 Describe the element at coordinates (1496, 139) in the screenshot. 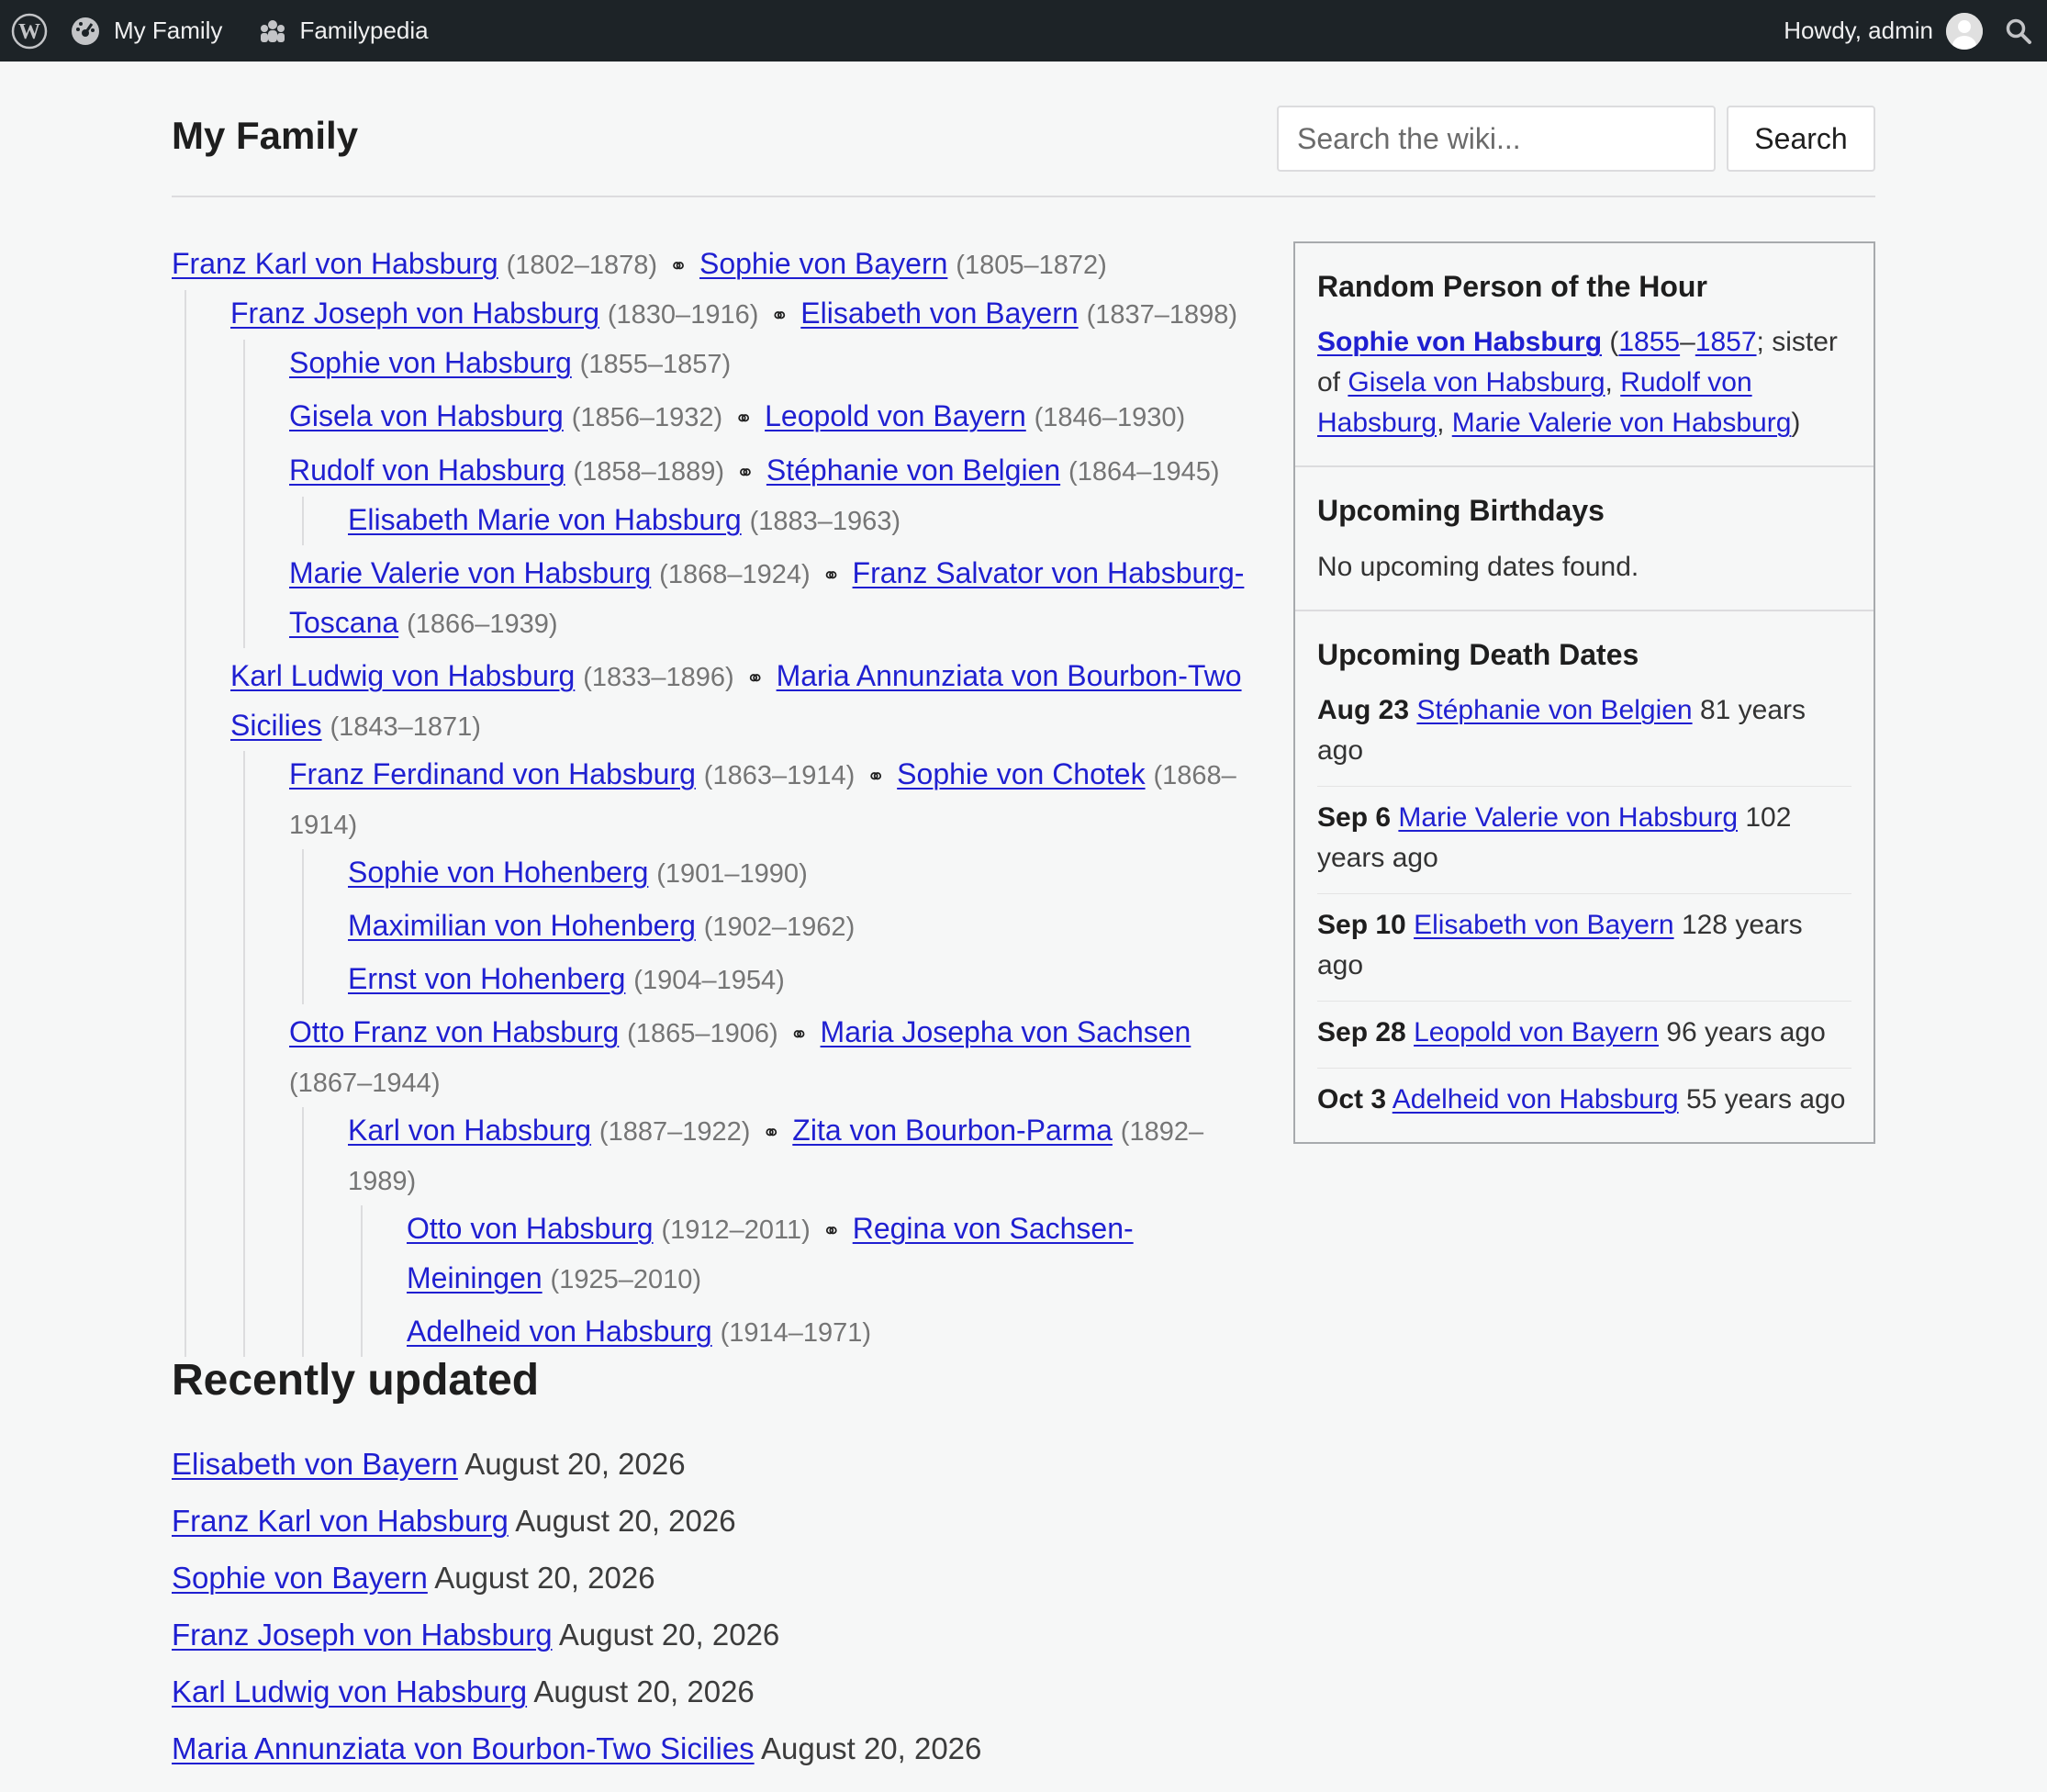

I see `search-input` at that location.